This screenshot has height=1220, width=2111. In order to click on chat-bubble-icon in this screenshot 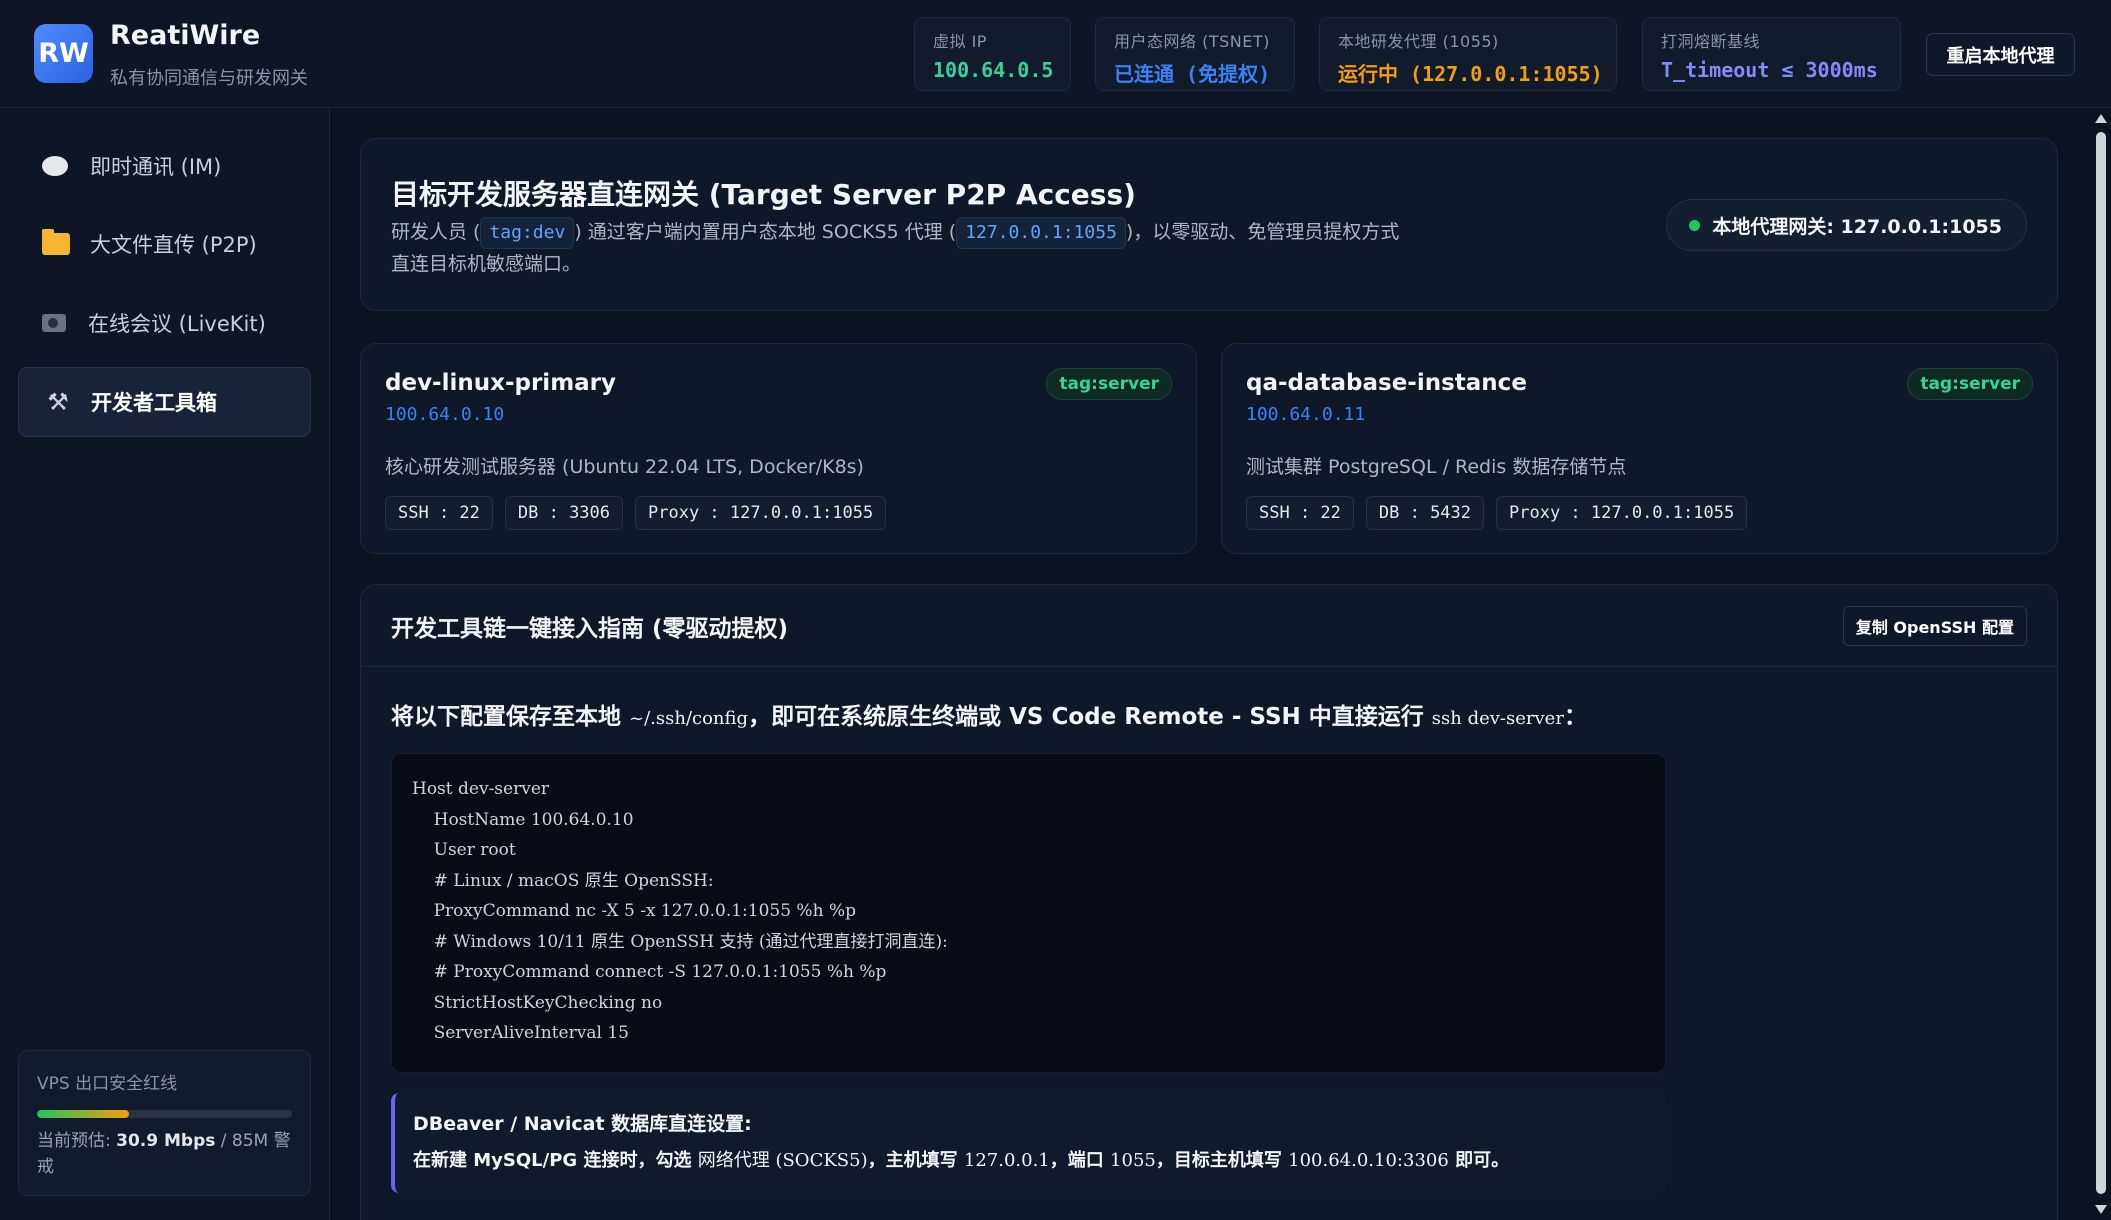, I will do `click(55, 166)`.